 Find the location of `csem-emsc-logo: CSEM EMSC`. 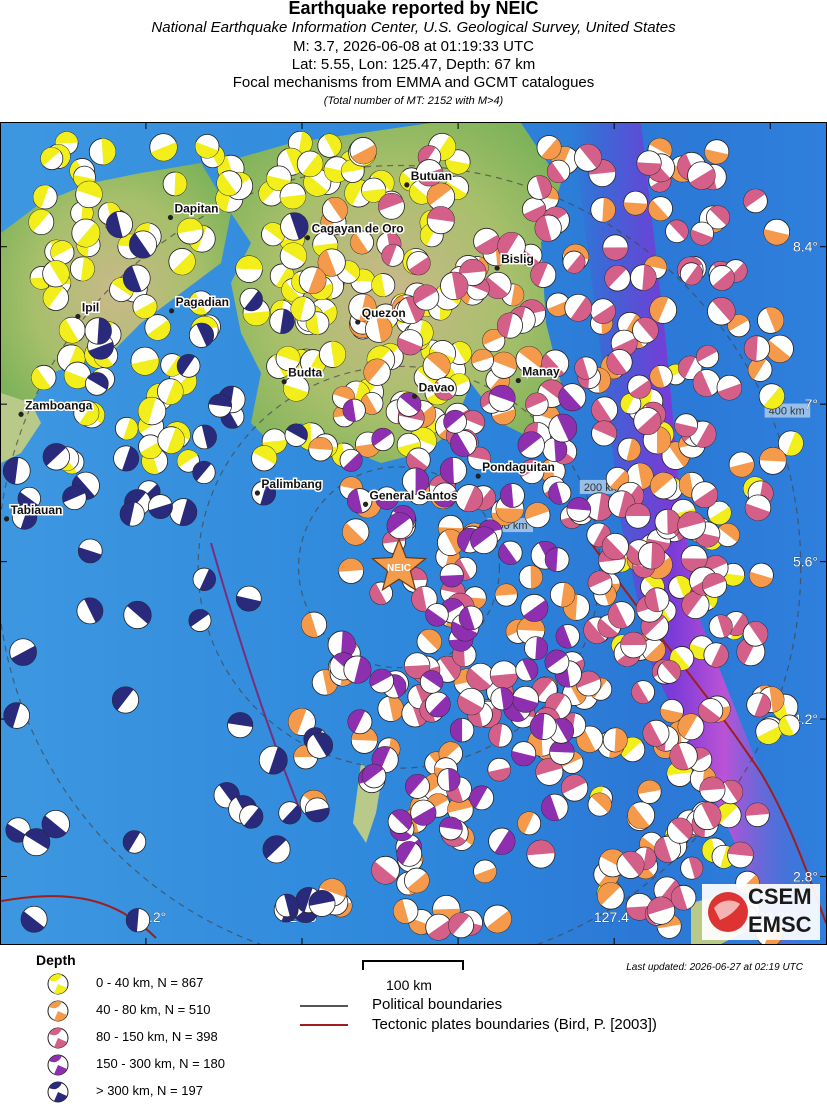

csem-emsc-logo: CSEM EMSC is located at coordinates (761, 912).